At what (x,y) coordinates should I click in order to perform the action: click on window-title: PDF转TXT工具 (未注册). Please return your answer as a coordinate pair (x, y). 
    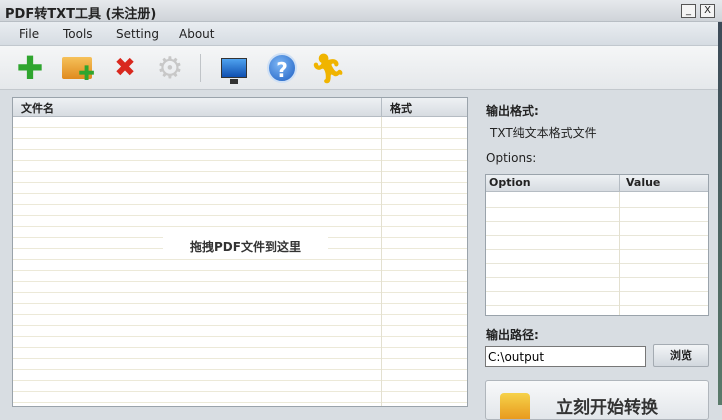
    Looking at the image, I should click on (81, 14).